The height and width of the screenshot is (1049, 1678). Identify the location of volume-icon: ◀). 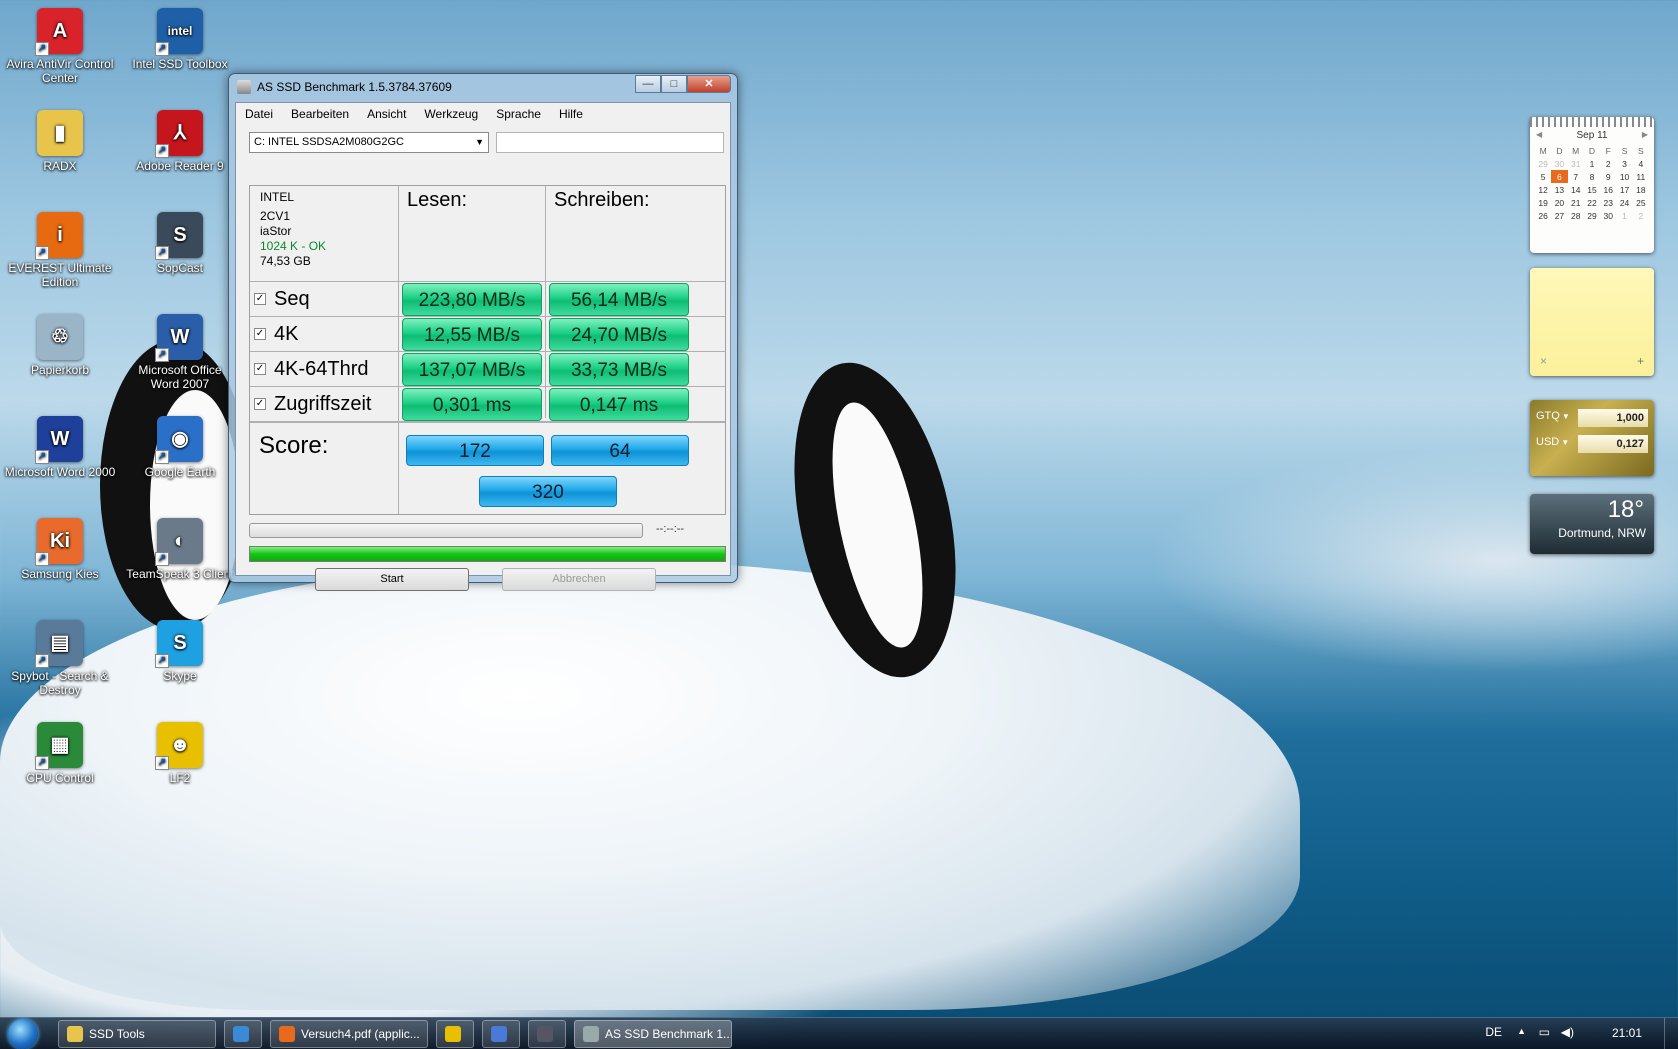
(1567, 1032).